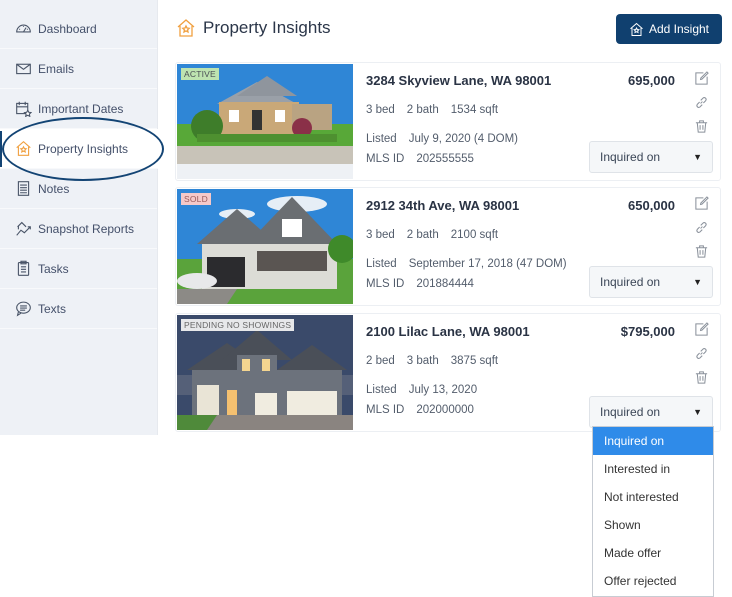 The image size is (732, 597). I want to click on listed-info: Listed September 17, 2018 (47 DOM), so click(466, 264).